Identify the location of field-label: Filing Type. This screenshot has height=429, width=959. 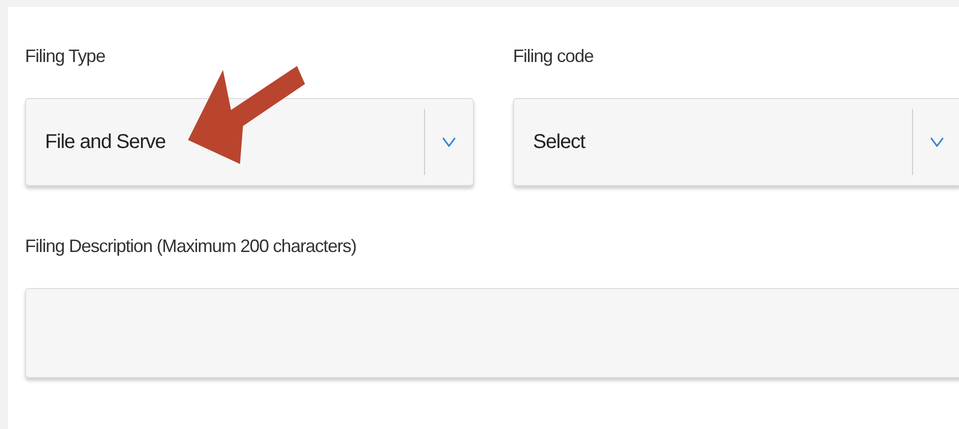
(65, 56).